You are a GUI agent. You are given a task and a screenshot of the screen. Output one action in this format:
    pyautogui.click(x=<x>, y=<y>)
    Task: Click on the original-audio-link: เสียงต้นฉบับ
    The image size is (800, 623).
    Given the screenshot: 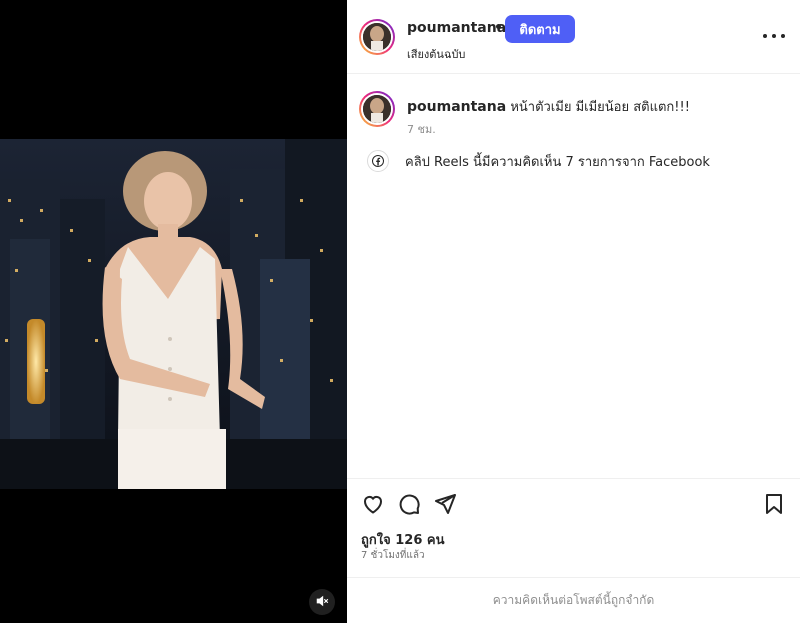 What is the action you would take?
    pyautogui.click(x=436, y=54)
    